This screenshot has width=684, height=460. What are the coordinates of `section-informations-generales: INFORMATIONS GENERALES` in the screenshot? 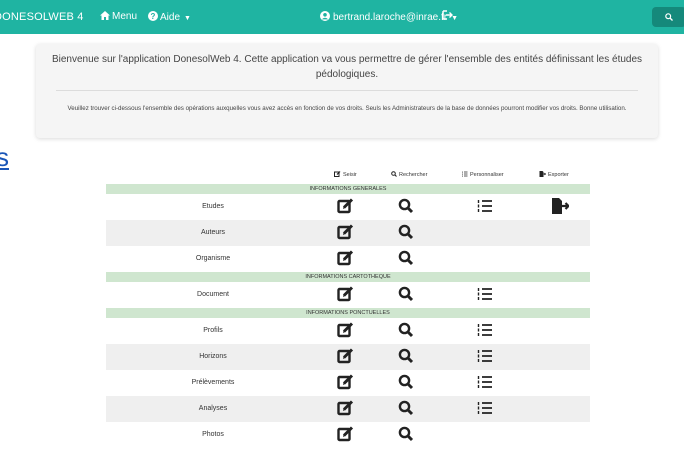 It's located at (348, 189).